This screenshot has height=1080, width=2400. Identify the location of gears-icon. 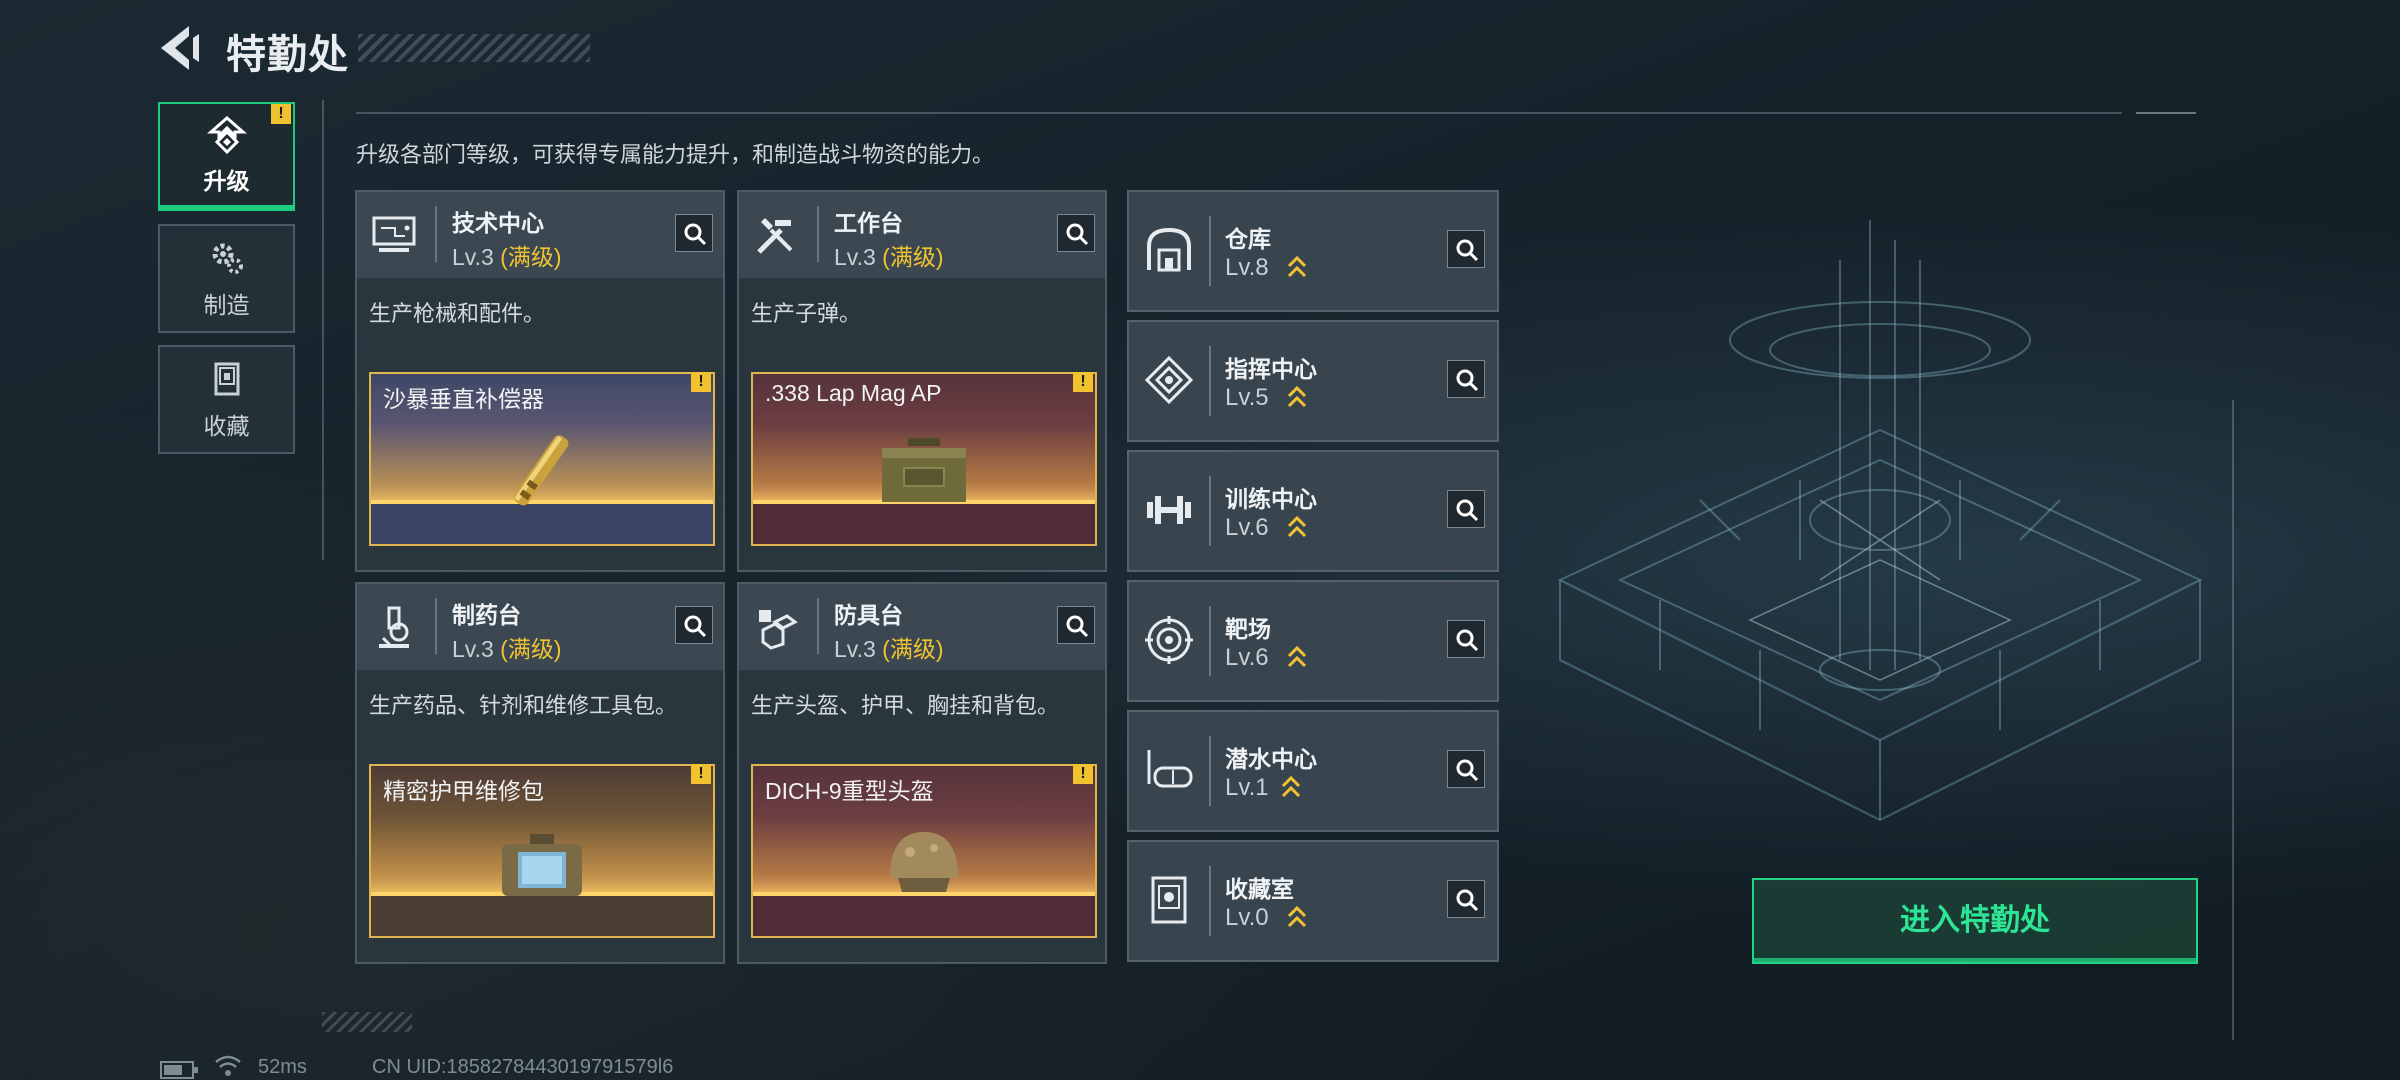
(227, 258).